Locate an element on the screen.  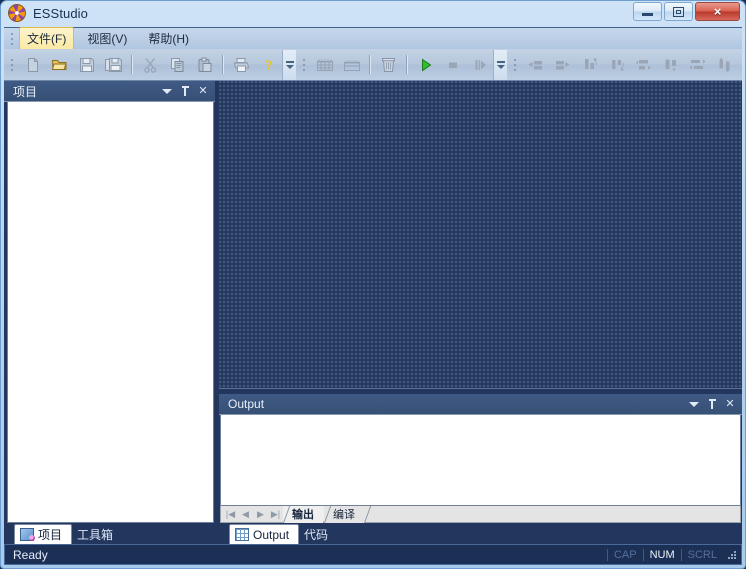
main-toolbar: ? is located at coordinates (373, 65).